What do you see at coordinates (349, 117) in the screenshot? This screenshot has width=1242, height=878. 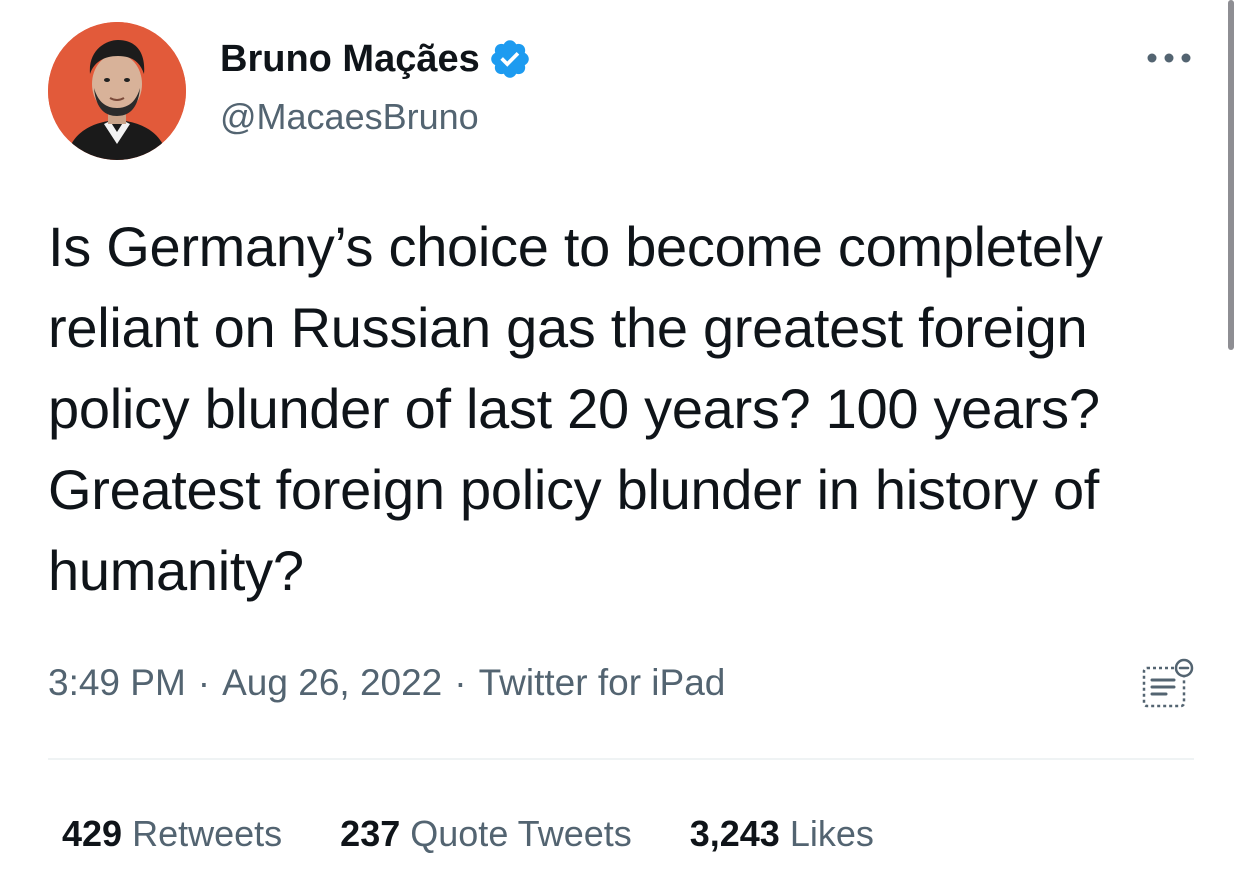 I see `user-handle: @MacaesBruno` at bounding box center [349, 117].